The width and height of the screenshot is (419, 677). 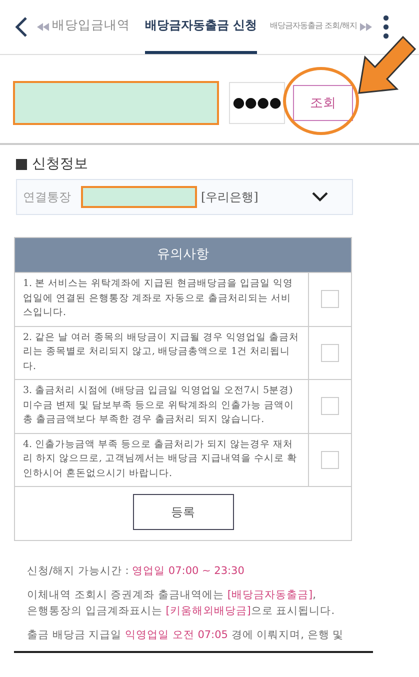 I want to click on double-left-icon, so click(x=43, y=27).